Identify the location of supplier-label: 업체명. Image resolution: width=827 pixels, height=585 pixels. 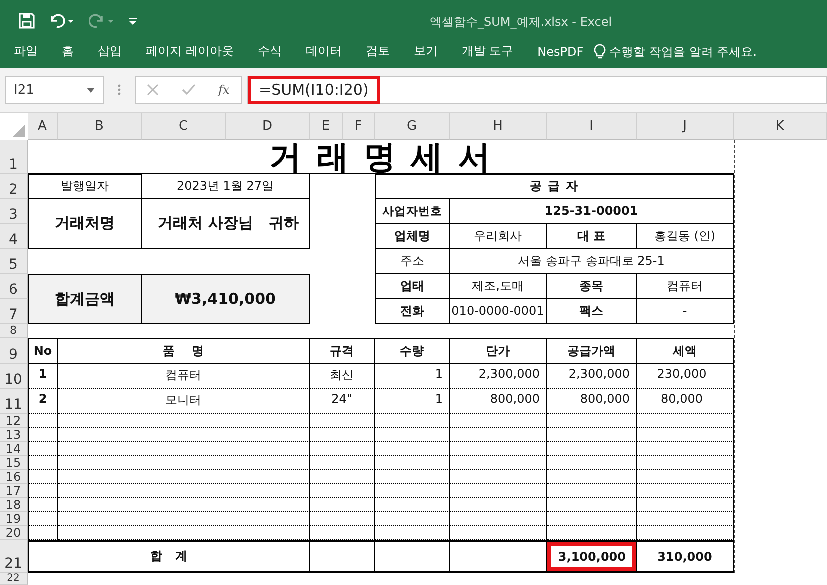
(412, 236).